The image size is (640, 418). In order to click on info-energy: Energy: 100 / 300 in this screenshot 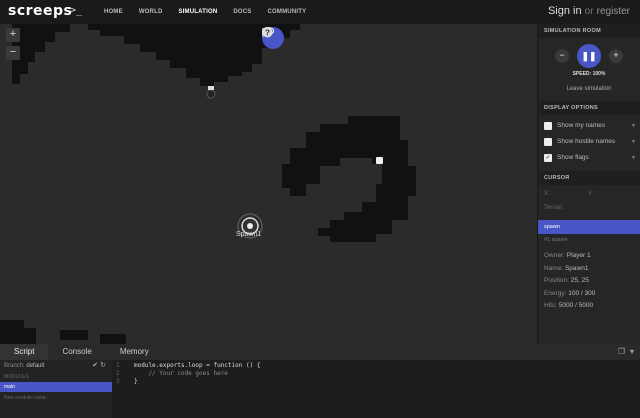, I will do `click(570, 293)`.